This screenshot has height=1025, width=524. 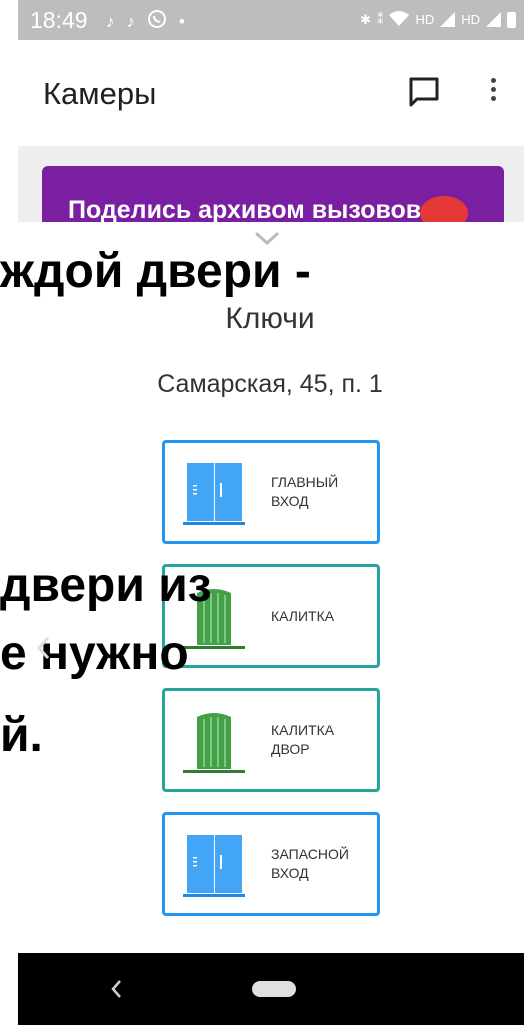 What do you see at coordinates (271, 20) in the screenshot?
I see `status-bar: 18:49 ♪ ♪ • ✱ ⁑ HD HD` at bounding box center [271, 20].